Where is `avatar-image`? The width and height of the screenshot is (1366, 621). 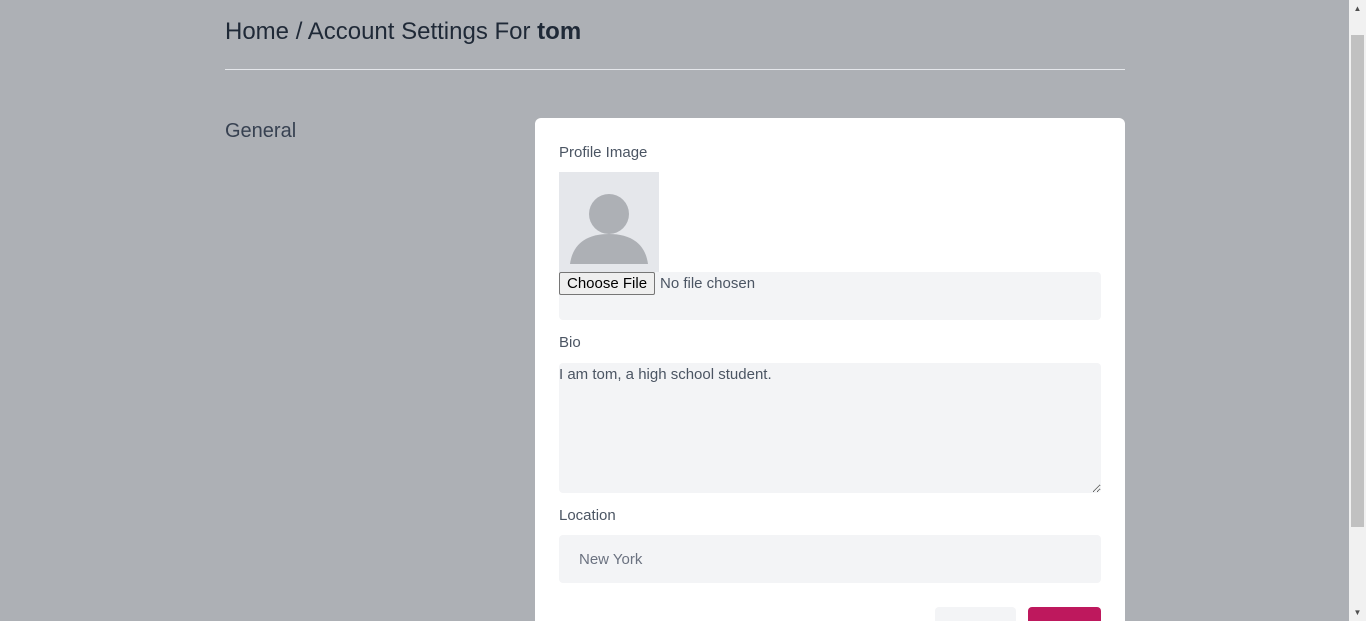
avatar-image is located at coordinates (609, 222).